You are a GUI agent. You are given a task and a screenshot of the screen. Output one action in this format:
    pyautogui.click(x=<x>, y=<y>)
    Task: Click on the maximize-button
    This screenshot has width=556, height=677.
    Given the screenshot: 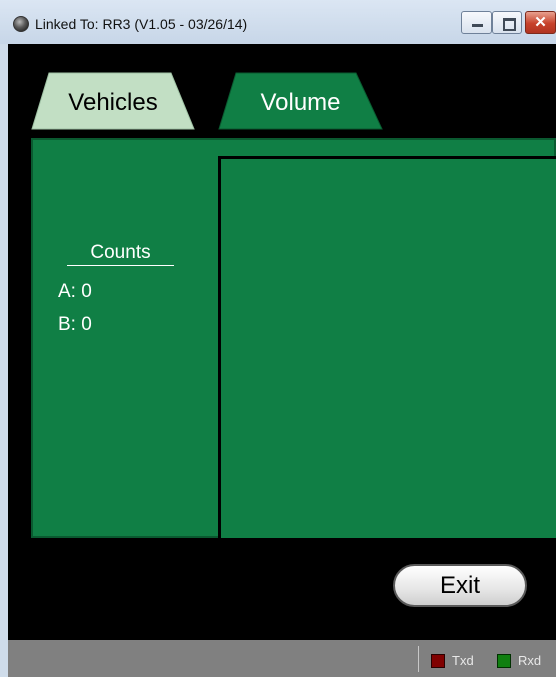 What is the action you would take?
    pyautogui.click(x=507, y=22)
    